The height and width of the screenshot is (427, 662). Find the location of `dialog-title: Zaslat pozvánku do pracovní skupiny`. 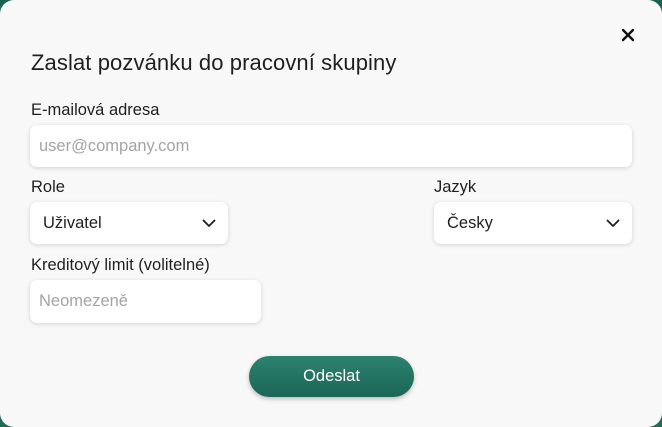

dialog-title: Zaslat pozvánku do pracovní skupiny is located at coordinates (214, 62).